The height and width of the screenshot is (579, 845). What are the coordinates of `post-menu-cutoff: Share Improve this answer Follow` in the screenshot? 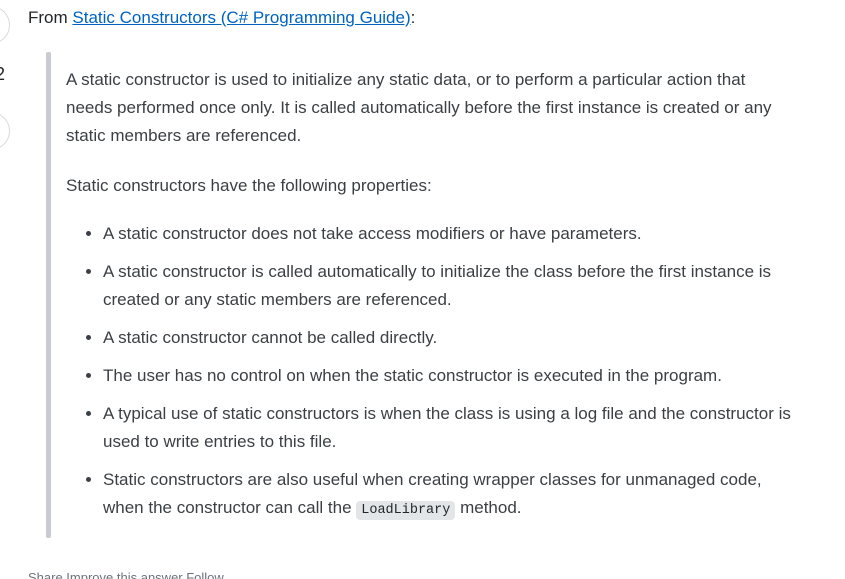 It's located at (126, 574).